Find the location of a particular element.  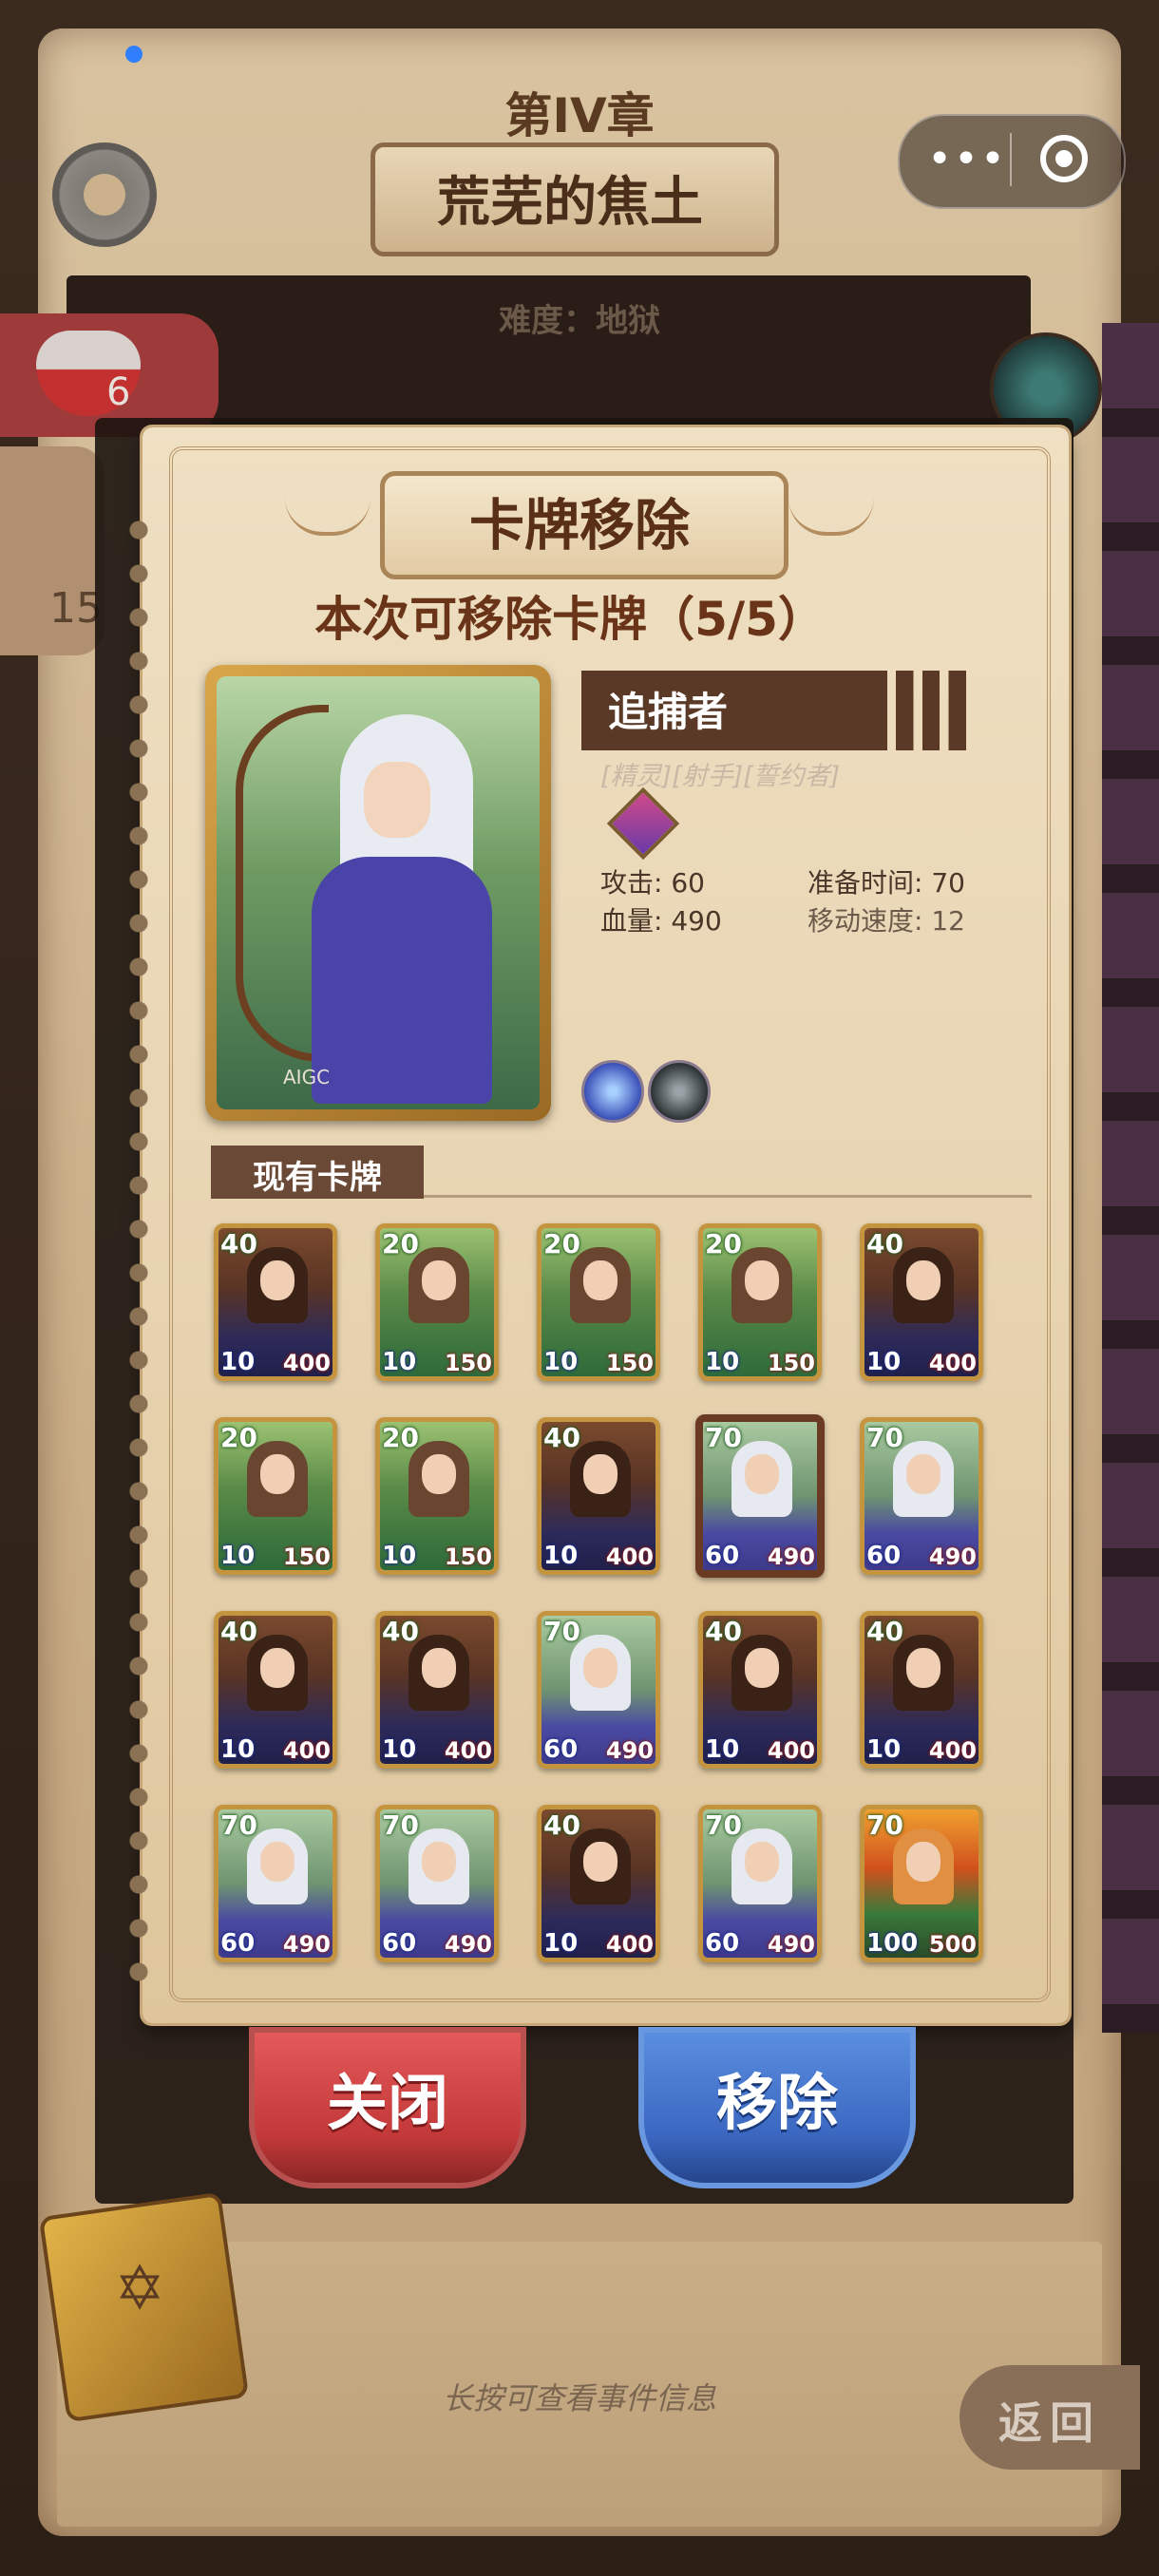

hp-value: 6 is located at coordinates (118, 392).